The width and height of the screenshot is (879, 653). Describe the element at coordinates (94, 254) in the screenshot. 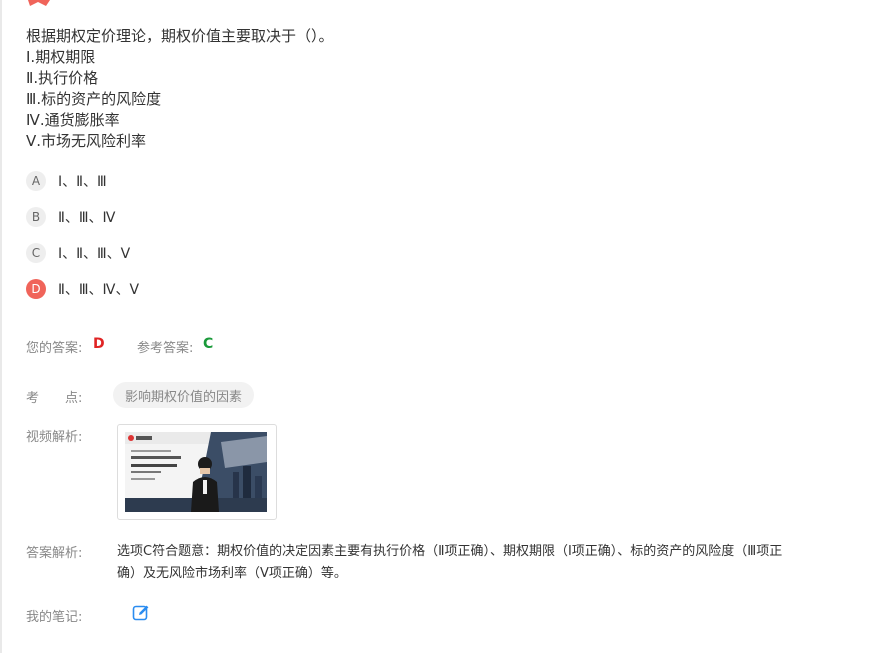

I see `option-text: Ⅰ、Ⅱ、Ⅲ、Ⅴ` at that location.